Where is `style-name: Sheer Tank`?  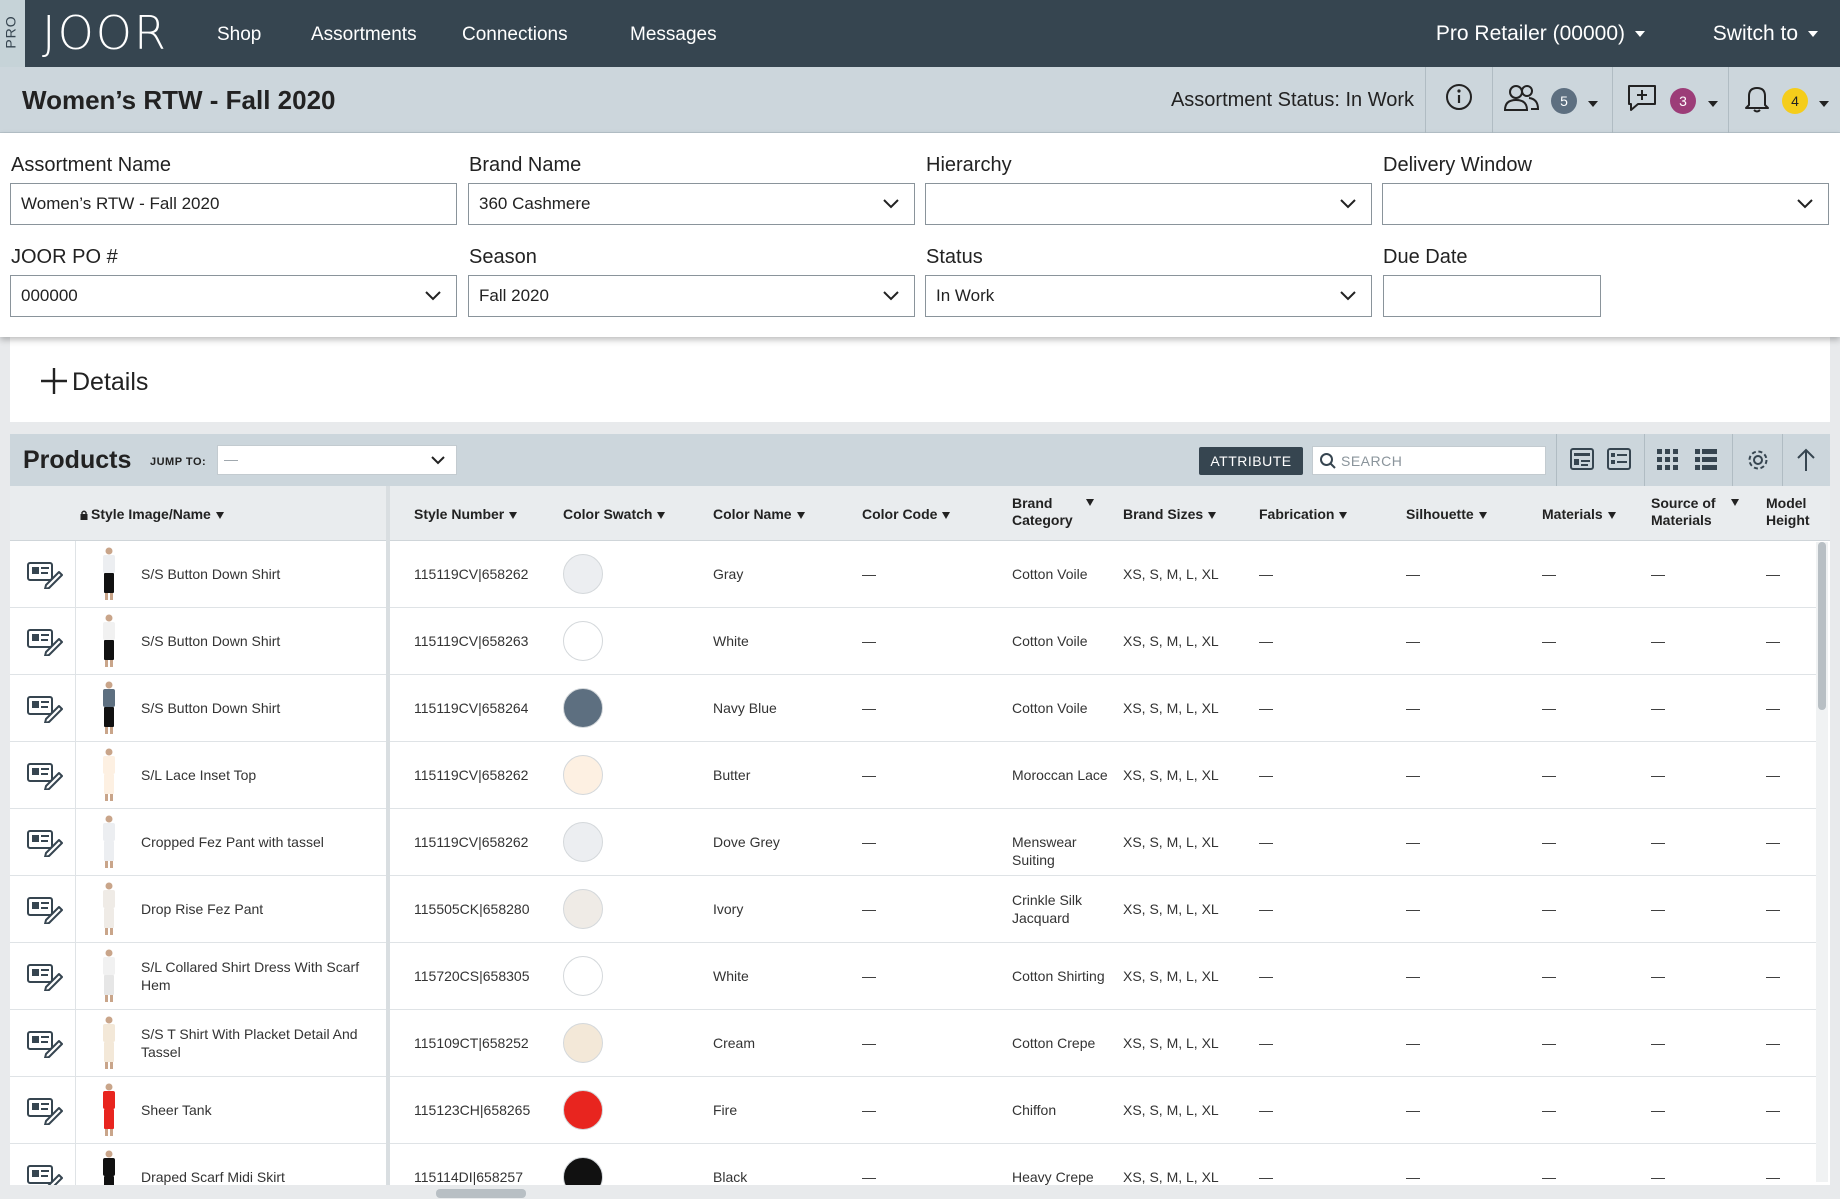
style-name: Sheer Tank is located at coordinates (261, 1110).